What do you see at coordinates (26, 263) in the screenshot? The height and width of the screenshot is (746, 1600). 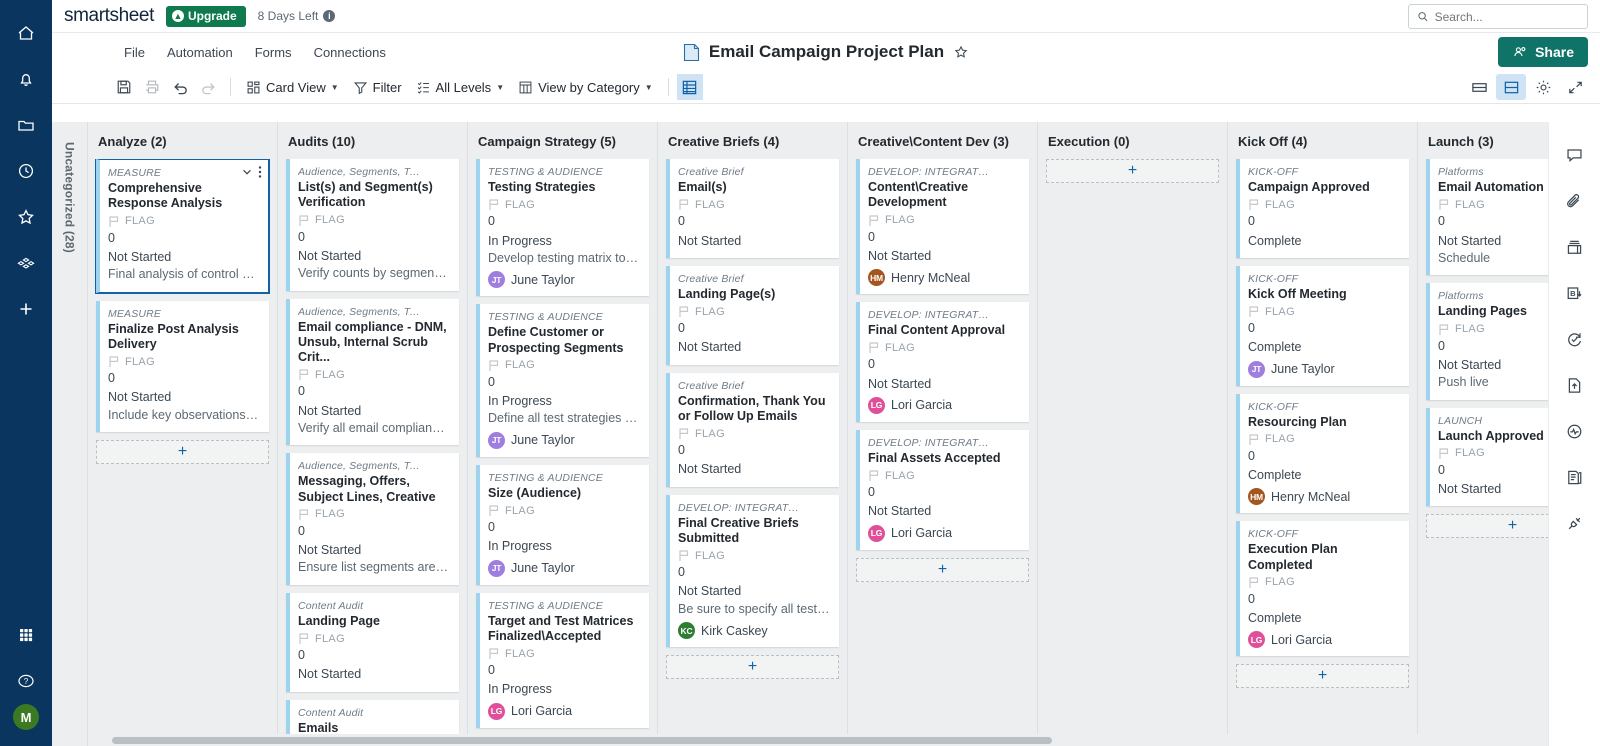 I see `workspaces-icon` at bounding box center [26, 263].